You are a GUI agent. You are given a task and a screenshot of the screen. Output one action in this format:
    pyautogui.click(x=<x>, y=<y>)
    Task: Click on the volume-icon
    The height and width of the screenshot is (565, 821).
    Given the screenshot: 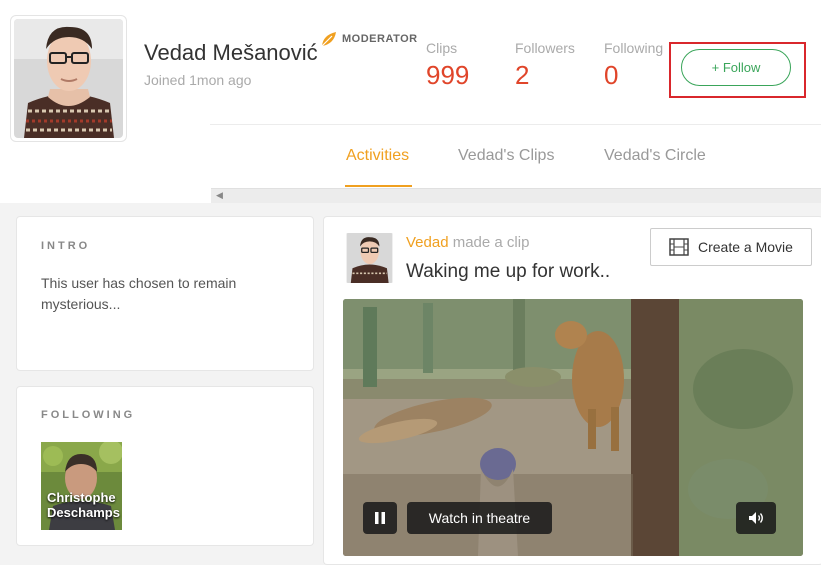 What is the action you would take?
    pyautogui.click(x=756, y=518)
    